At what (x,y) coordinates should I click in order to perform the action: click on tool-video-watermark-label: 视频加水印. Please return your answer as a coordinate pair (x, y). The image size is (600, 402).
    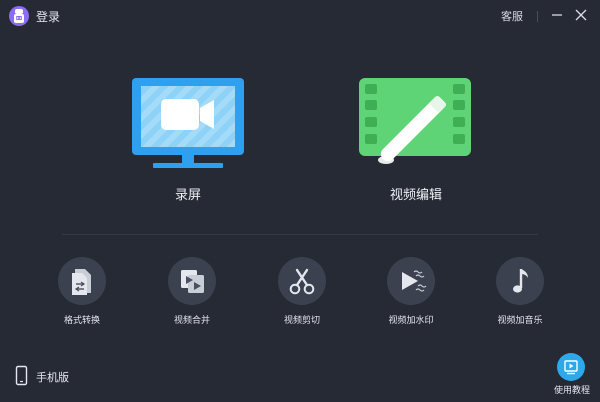
    Looking at the image, I should click on (411, 321).